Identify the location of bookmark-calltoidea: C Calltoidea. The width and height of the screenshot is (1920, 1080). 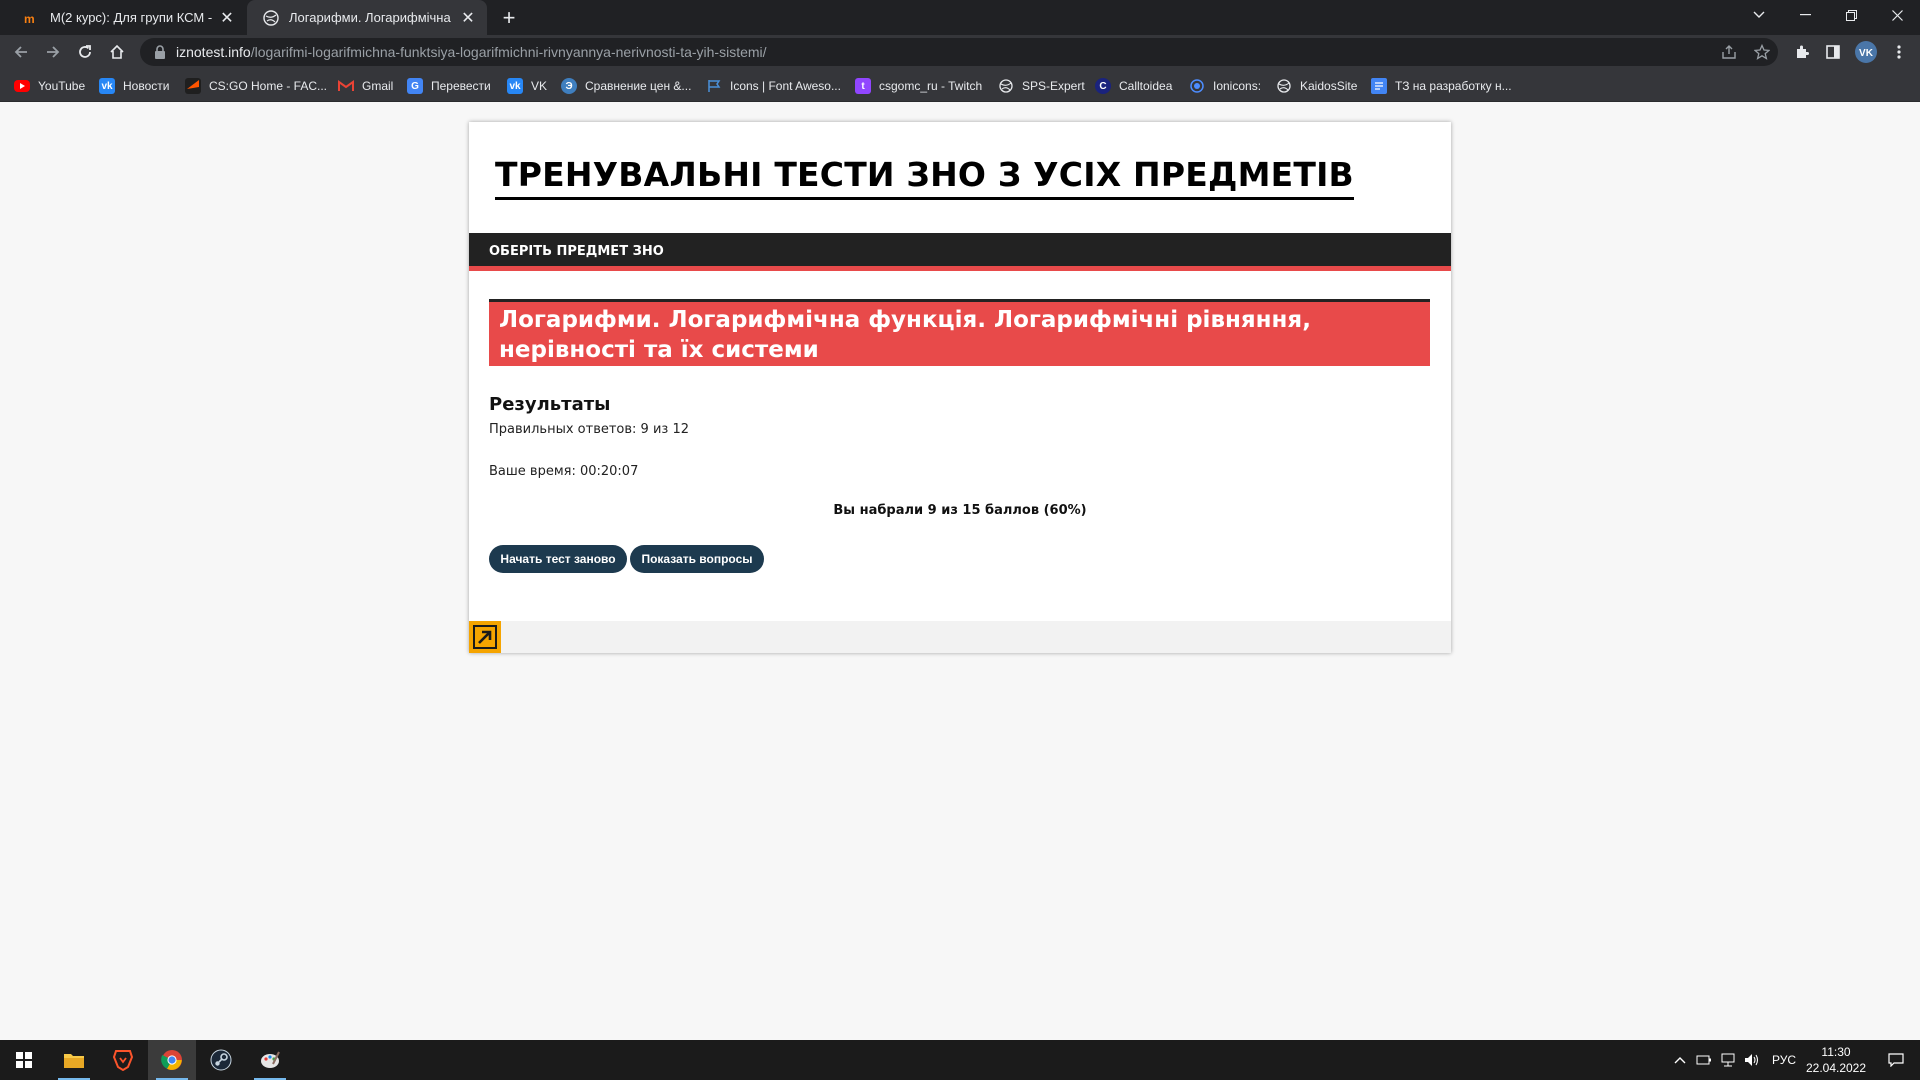
(1133, 86).